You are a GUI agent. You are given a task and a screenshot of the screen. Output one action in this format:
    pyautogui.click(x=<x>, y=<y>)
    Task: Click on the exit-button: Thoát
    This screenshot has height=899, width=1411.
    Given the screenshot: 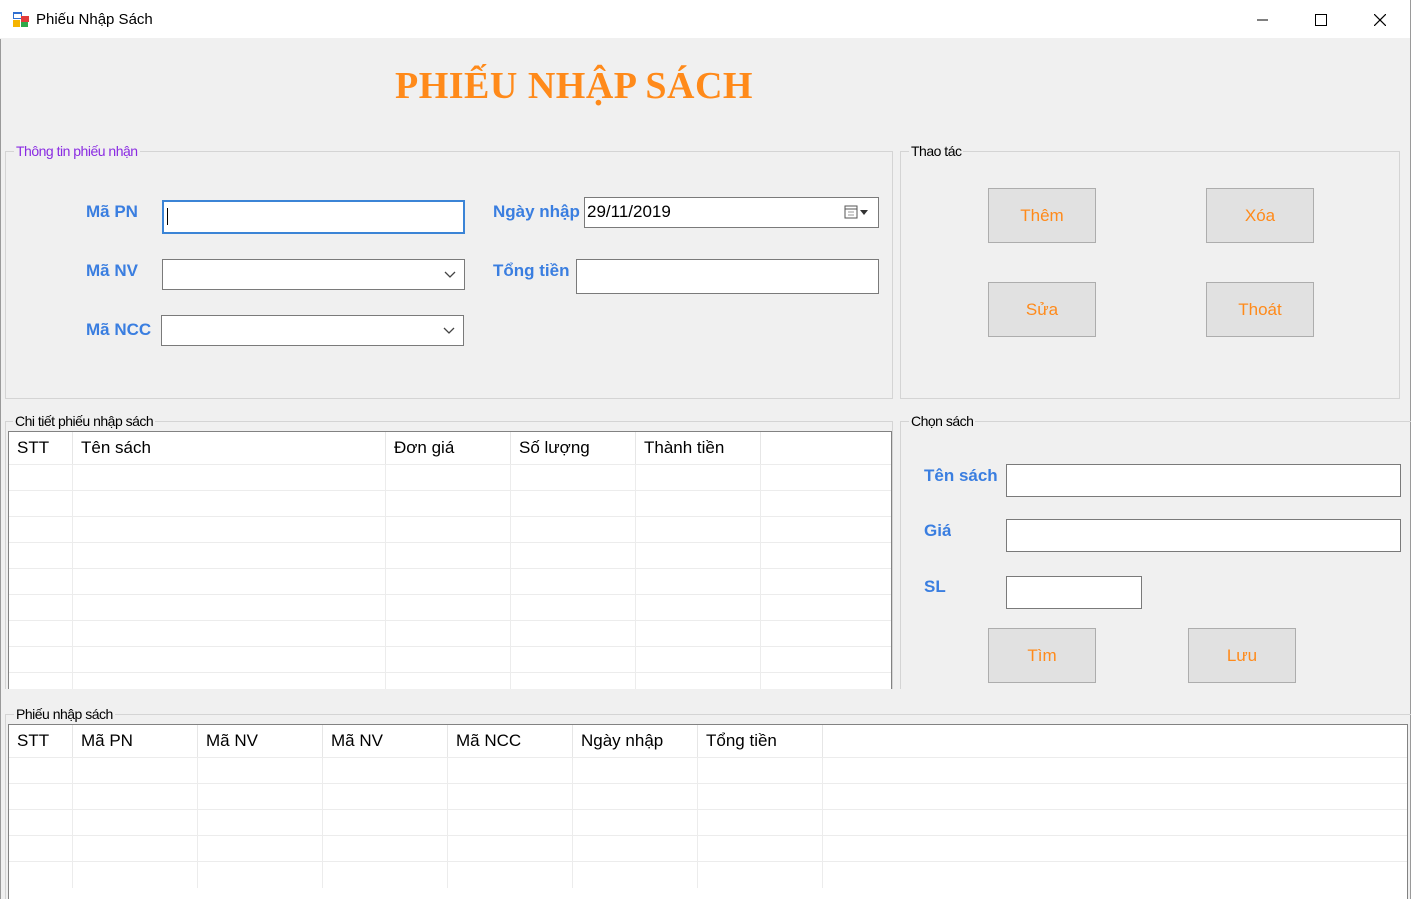 What is the action you would take?
    pyautogui.click(x=1260, y=309)
    